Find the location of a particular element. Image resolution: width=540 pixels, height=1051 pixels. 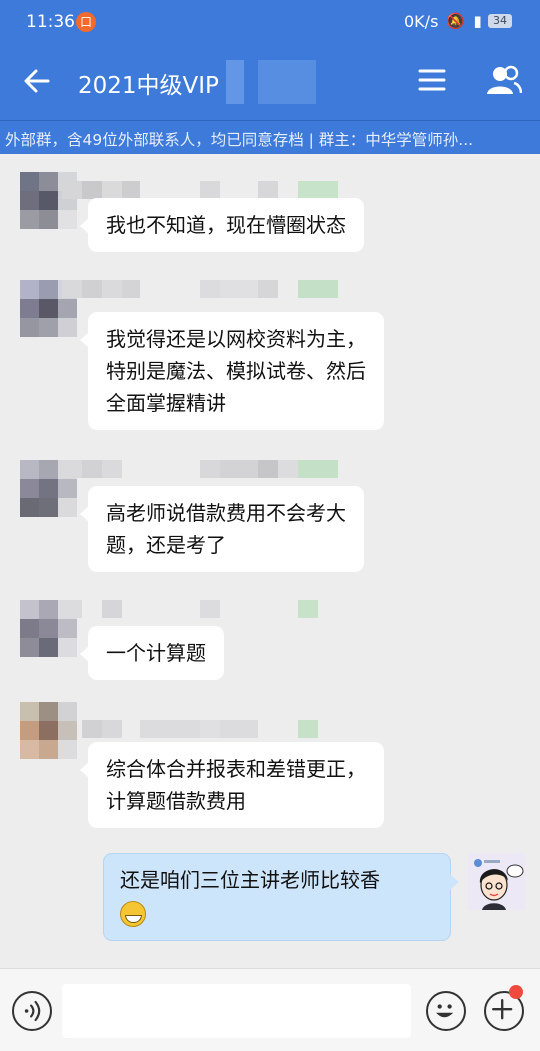

title-bar: 2021中级VIP is located at coordinates (270, 82).